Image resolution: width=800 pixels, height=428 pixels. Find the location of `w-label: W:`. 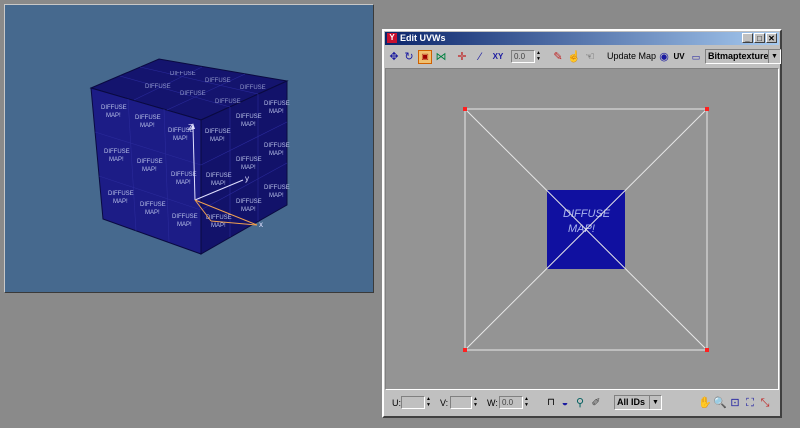

w-label: W: is located at coordinates (492, 403).